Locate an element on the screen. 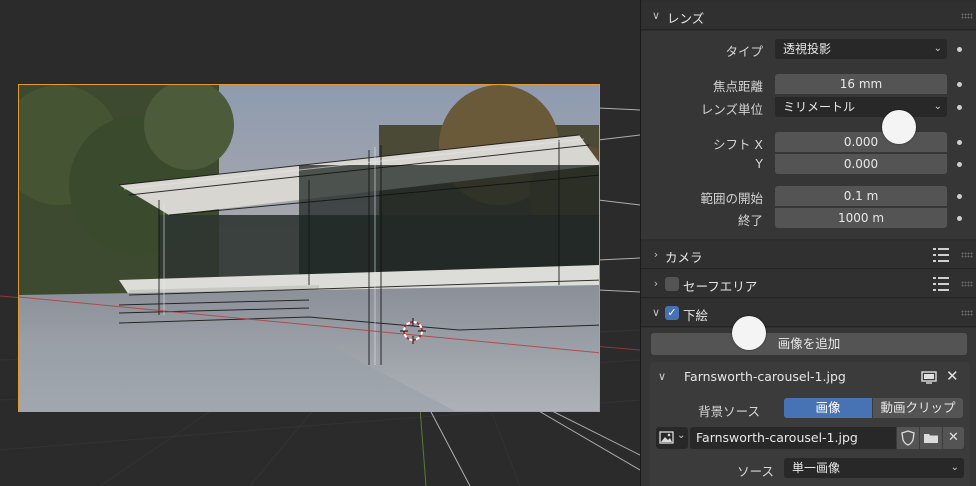 This screenshot has height=486, width=976. type-value: 透視投影 is located at coordinates (807, 49).